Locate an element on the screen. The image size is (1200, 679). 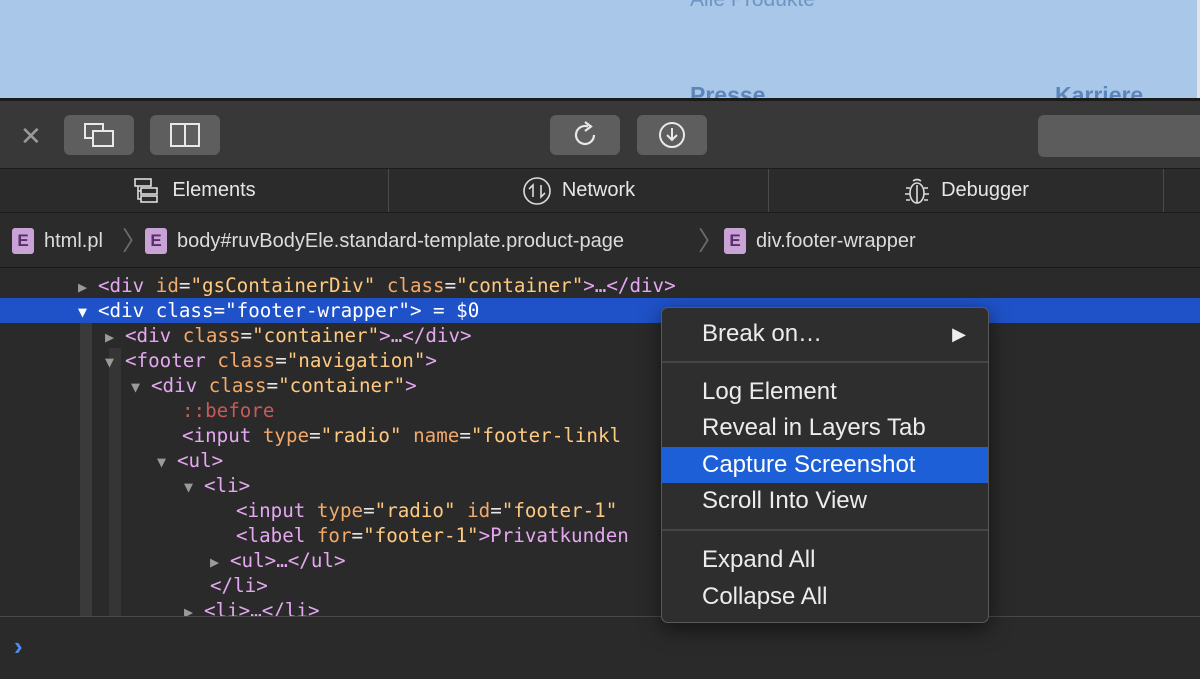
tab-label: Network is located at coordinates (598, 190).